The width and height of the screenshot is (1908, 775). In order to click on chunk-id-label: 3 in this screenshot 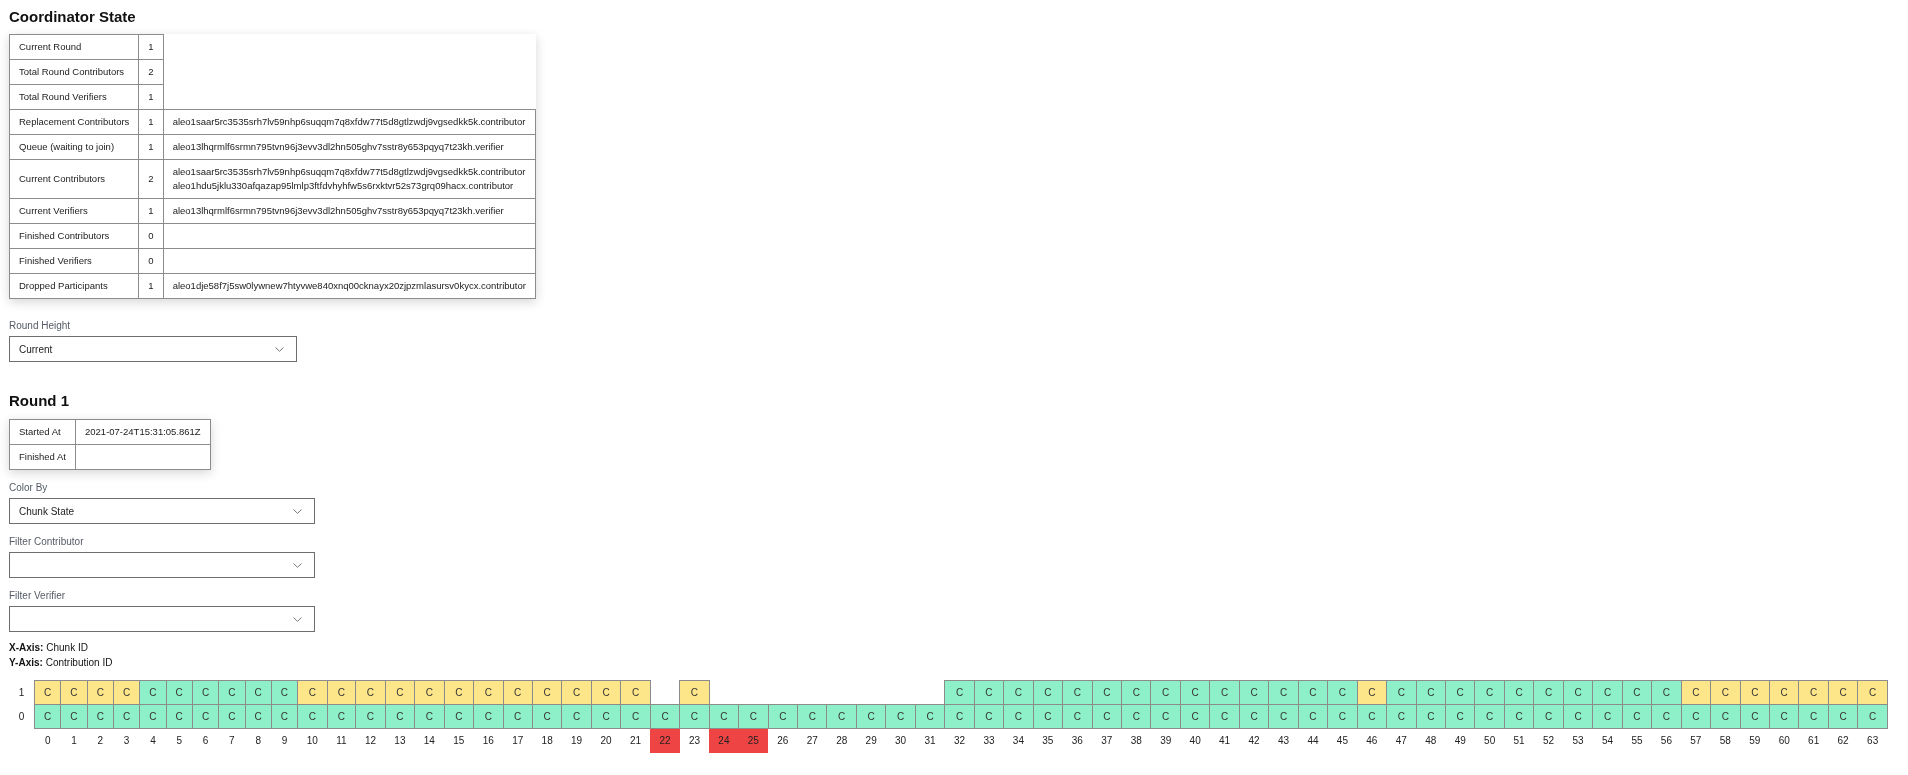, I will do `click(126, 740)`.